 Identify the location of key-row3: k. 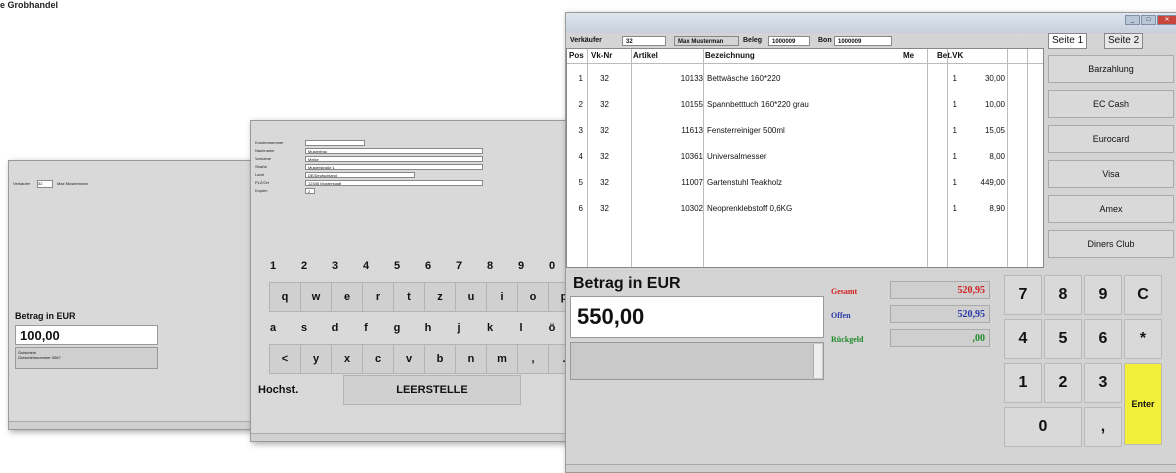
(490, 328).